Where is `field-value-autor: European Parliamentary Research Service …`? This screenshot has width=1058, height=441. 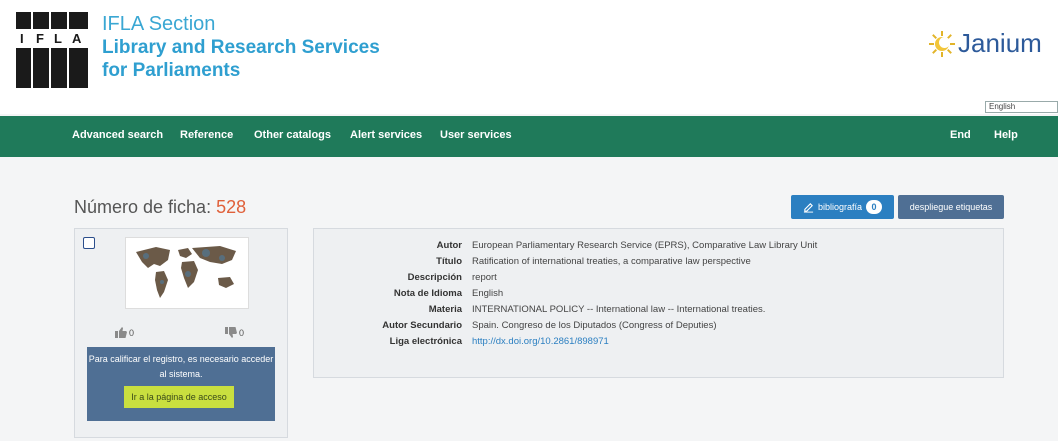 field-value-autor: European Parliamentary Research Service … is located at coordinates (645, 245).